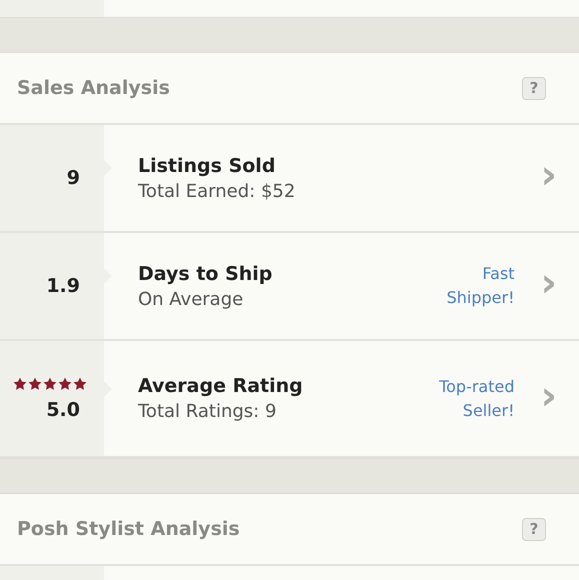 Image resolution: width=579 pixels, height=580 pixels. What do you see at coordinates (476, 399) in the screenshot?
I see `achievement-label: Top-rated Seller!` at bounding box center [476, 399].